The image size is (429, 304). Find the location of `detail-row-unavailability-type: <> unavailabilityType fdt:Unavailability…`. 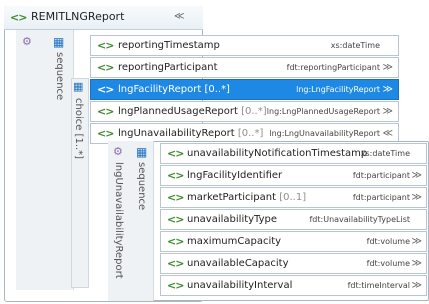

detail-row-unavailability-type: <> unavailabilityType fdt:Unavailability… is located at coordinates (293, 219).